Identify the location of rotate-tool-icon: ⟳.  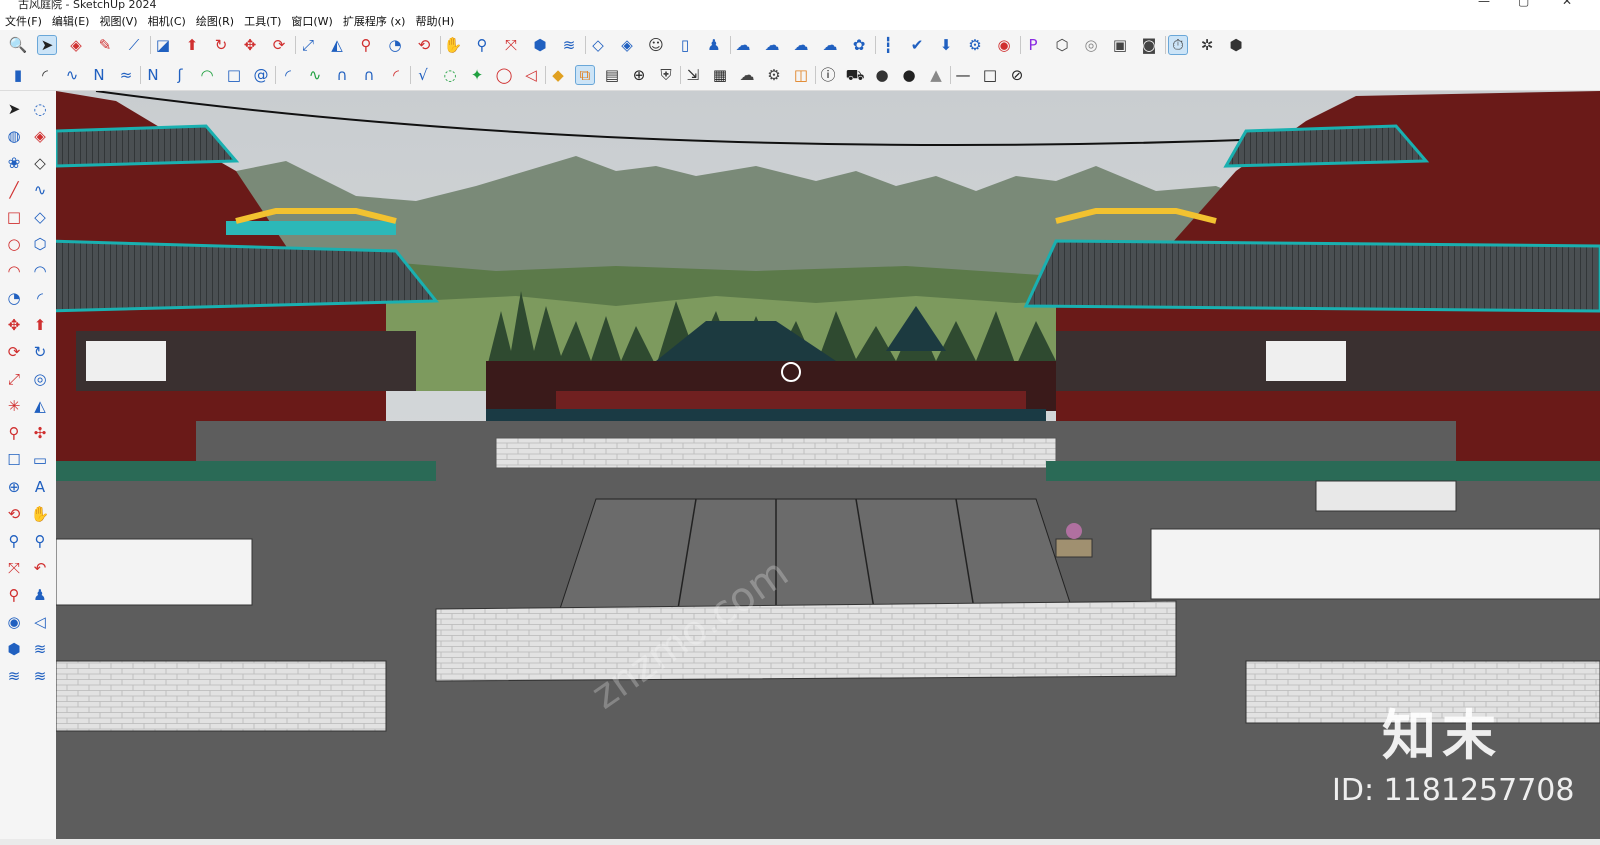
(14, 352).